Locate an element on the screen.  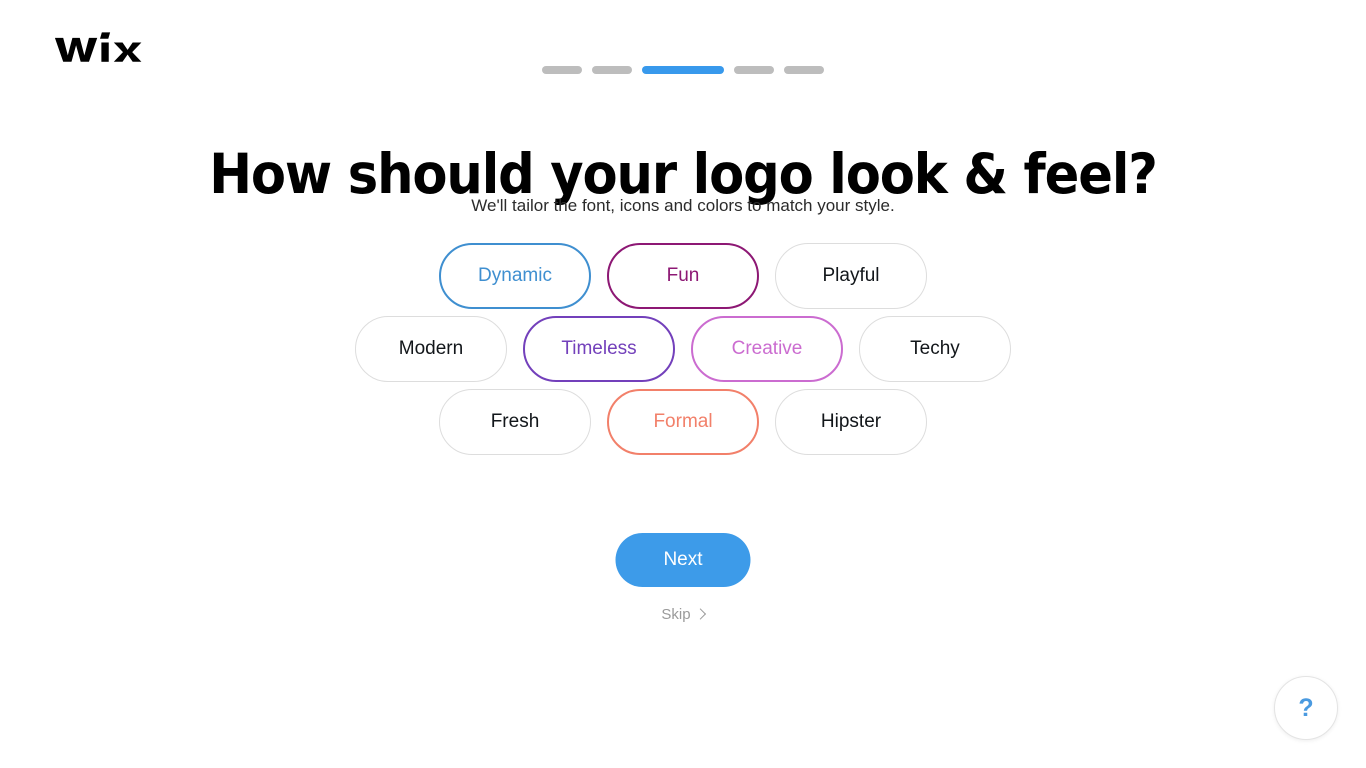
style-chip-creative: Creative is located at coordinates (767, 349).